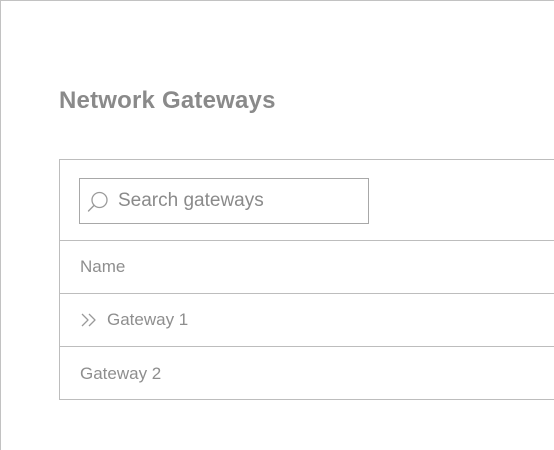  Describe the element at coordinates (103, 266) in the screenshot. I see `column-header-label: Name` at that location.